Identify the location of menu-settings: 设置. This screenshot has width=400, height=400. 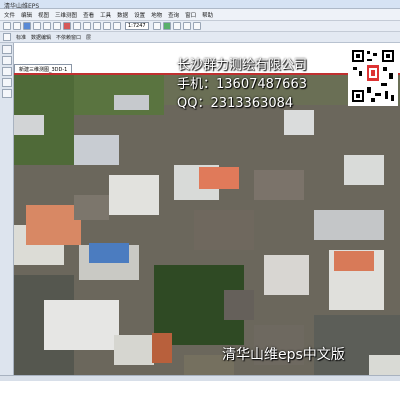
(139, 15).